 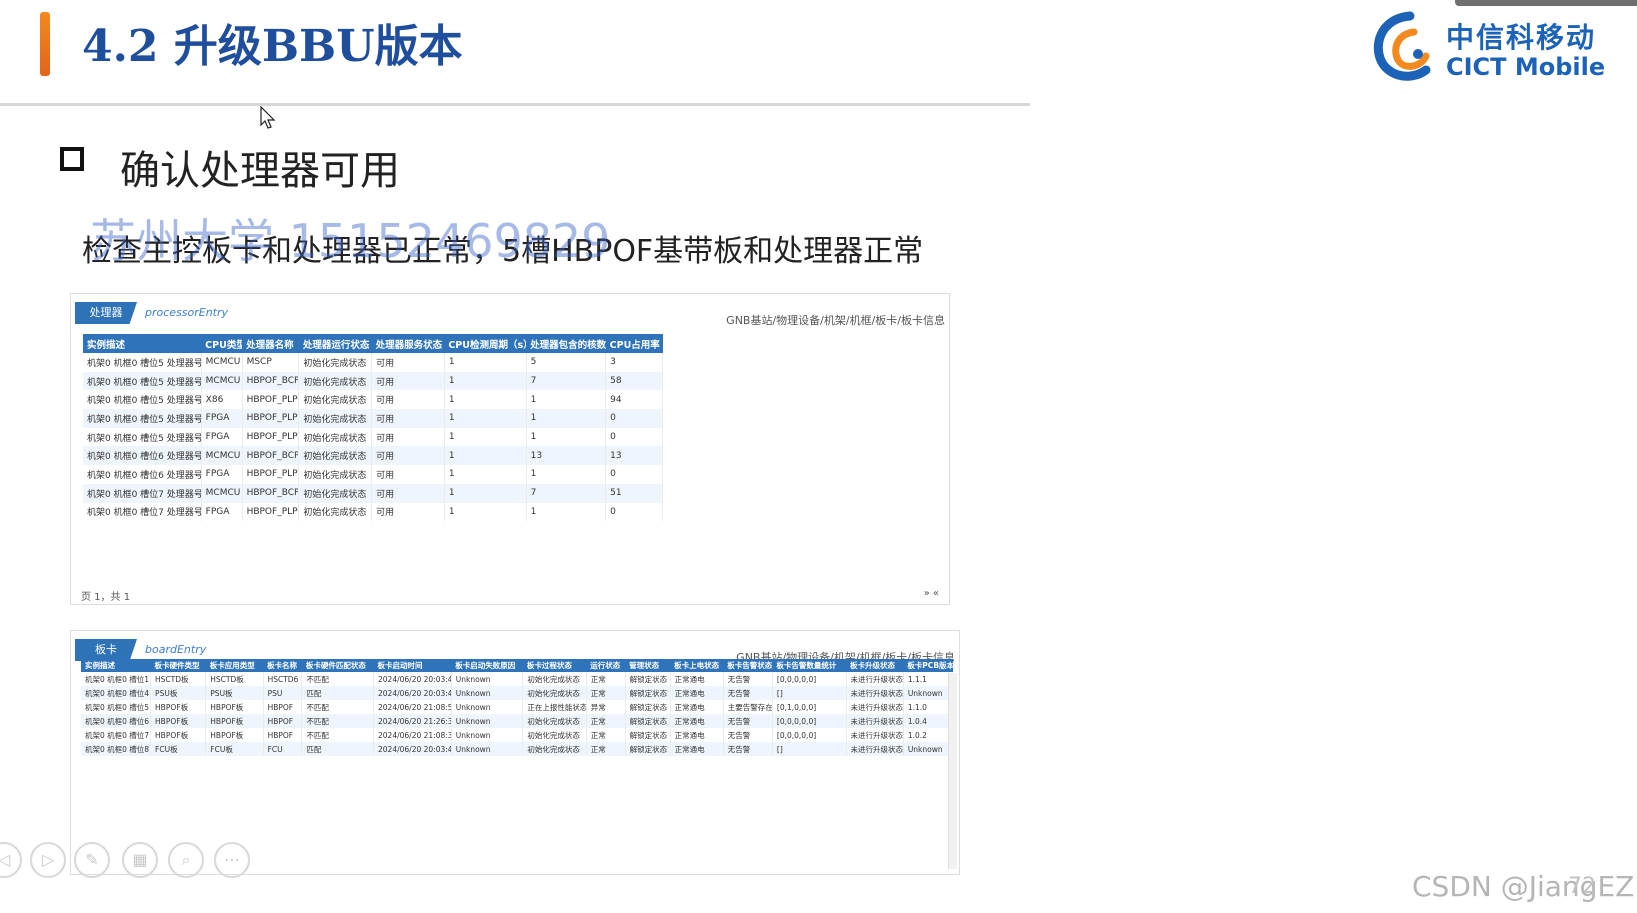 I want to click on tab-board: 板卡, so click(x=106, y=650).